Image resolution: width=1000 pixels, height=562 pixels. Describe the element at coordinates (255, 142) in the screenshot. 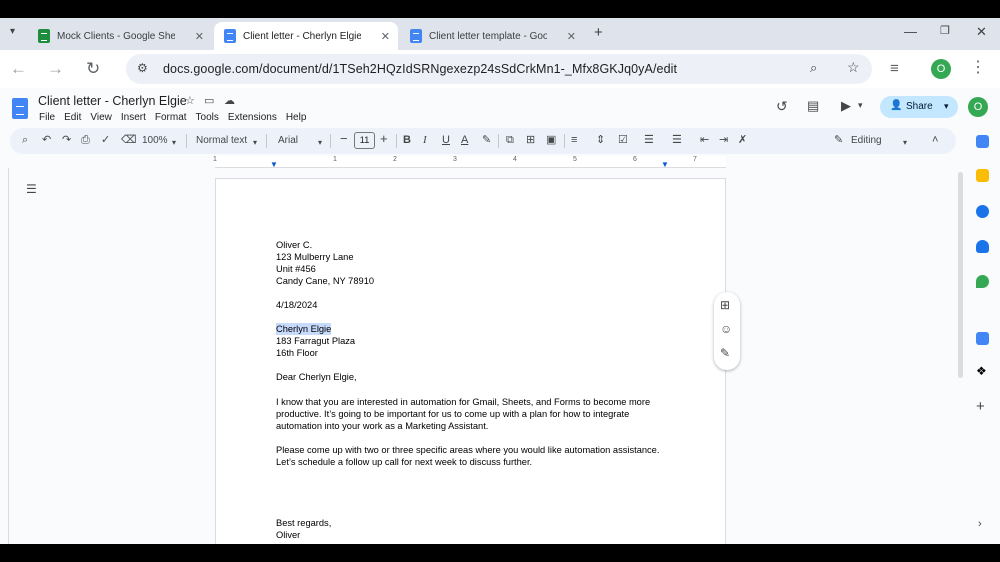

I see `style-dropdown-icon: ▾` at that location.